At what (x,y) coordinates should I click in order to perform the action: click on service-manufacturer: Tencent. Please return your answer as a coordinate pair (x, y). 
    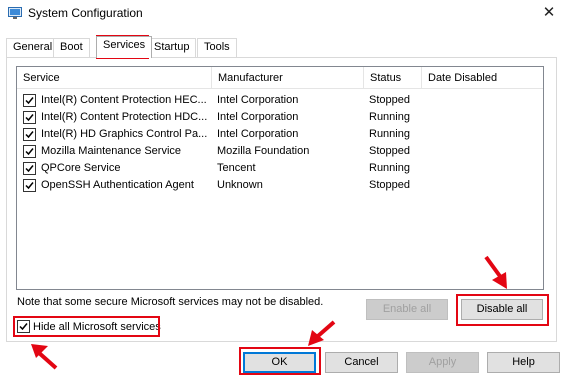
    Looking at the image, I should click on (236, 168).